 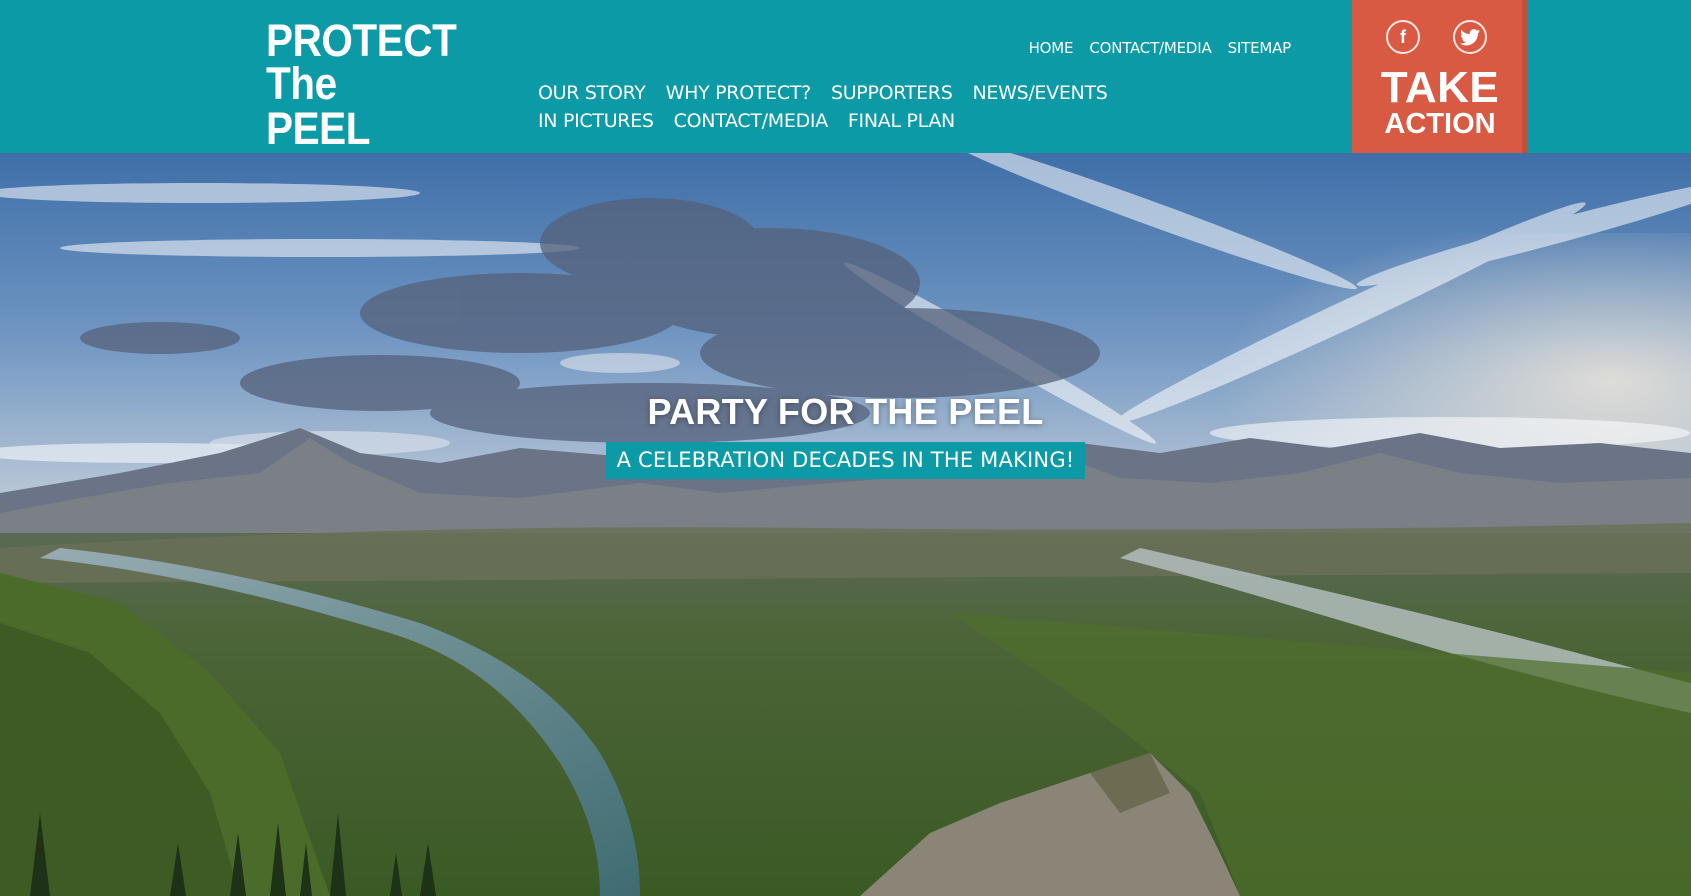 I want to click on take-action-label: TAKE ACTION, so click(x=1440, y=69).